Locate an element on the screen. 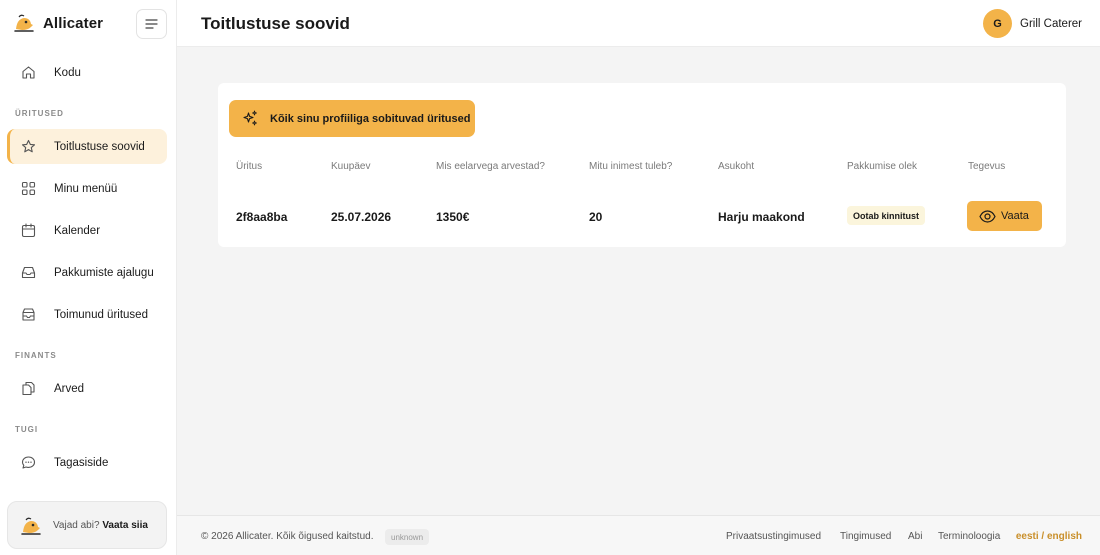 Image resolution: width=1100 pixels, height=555 pixels. footer-link-privacy: Privaatsustingimused is located at coordinates (773, 536).